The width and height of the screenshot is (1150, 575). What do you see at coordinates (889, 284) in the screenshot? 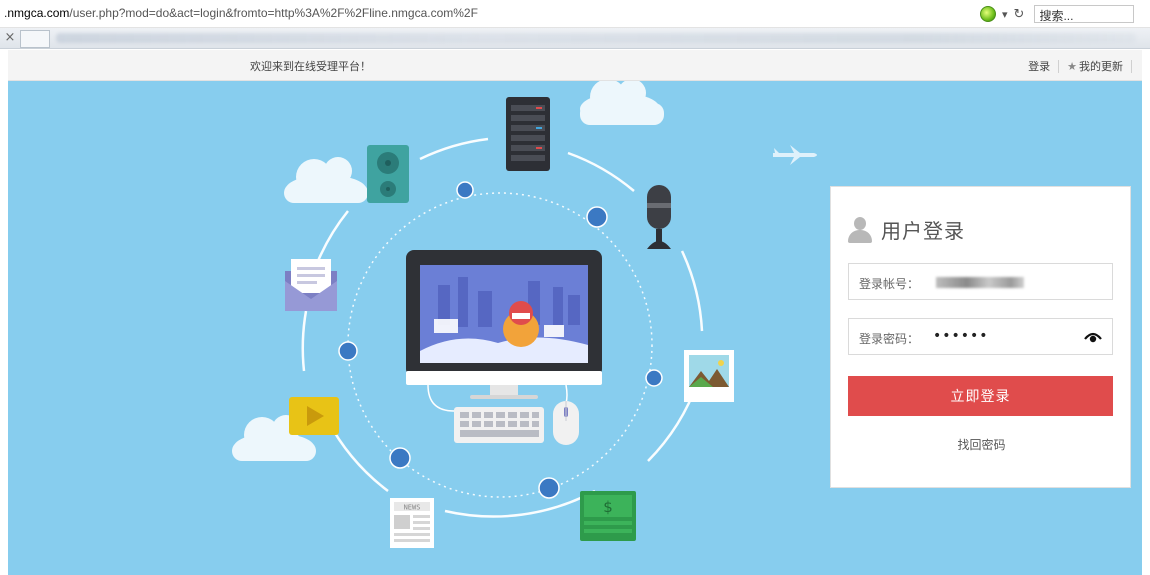
I see `account-label: 登录帐号：` at bounding box center [889, 284].